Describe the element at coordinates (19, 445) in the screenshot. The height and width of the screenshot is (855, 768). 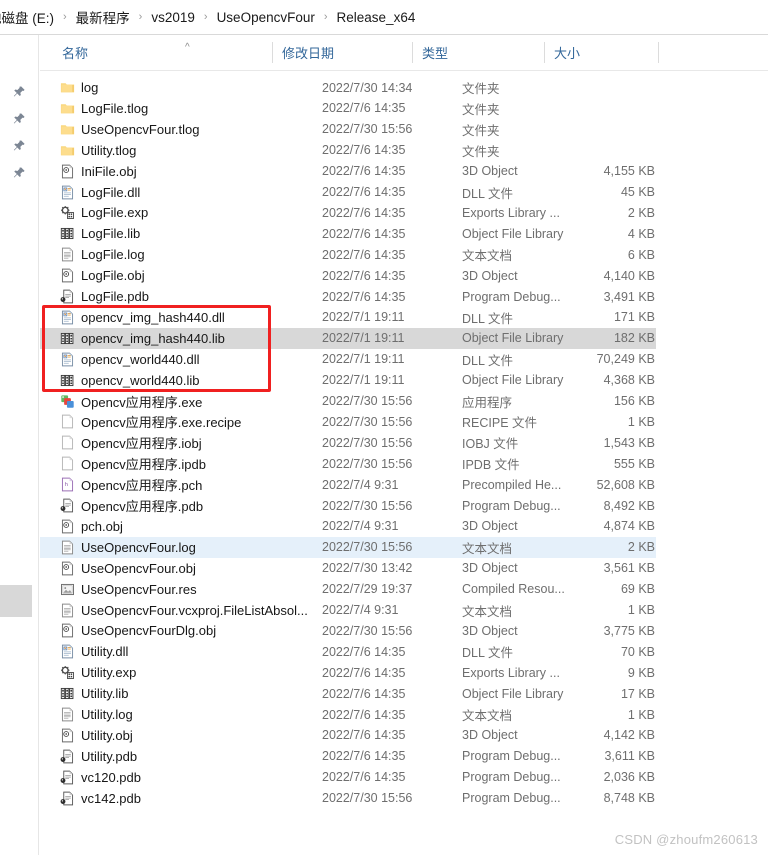
I see `navigation-rail` at that location.